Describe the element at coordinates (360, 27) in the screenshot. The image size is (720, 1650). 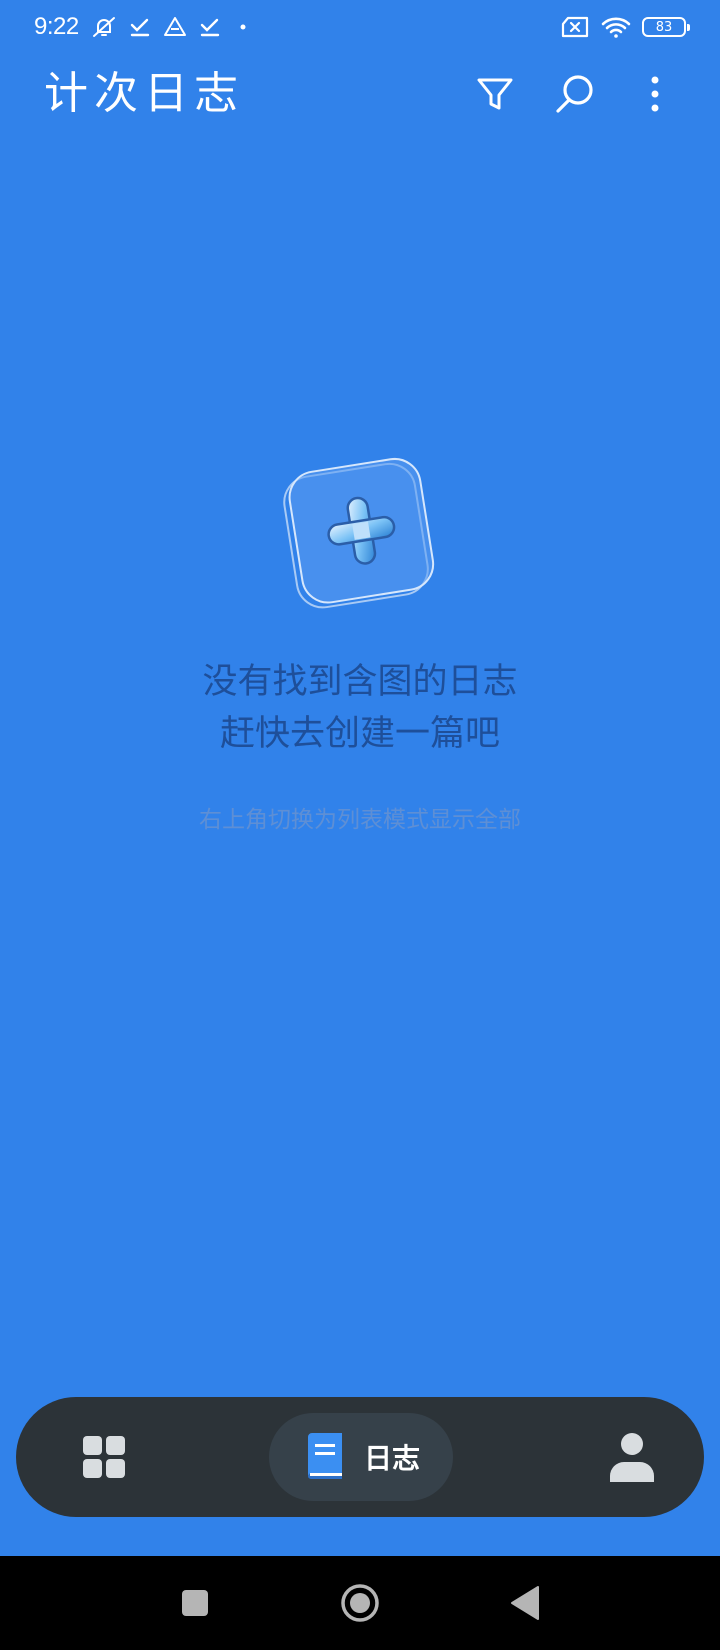
I see `status-bar: 9:22 83` at that location.